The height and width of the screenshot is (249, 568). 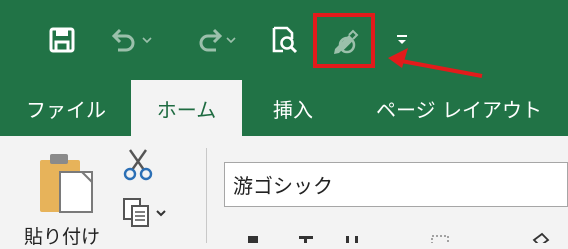 I want to click on save-button, so click(x=62, y=40).